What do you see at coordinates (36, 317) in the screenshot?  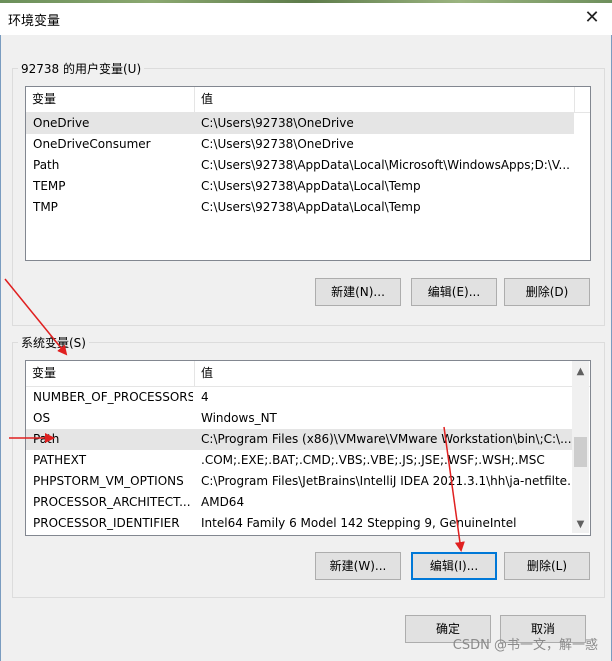 I see `annotation-arrow-system-group` at bounding box center [36, 317].